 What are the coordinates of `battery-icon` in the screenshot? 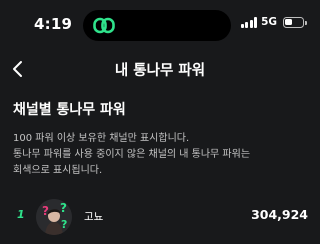 It's located at (295, 22).